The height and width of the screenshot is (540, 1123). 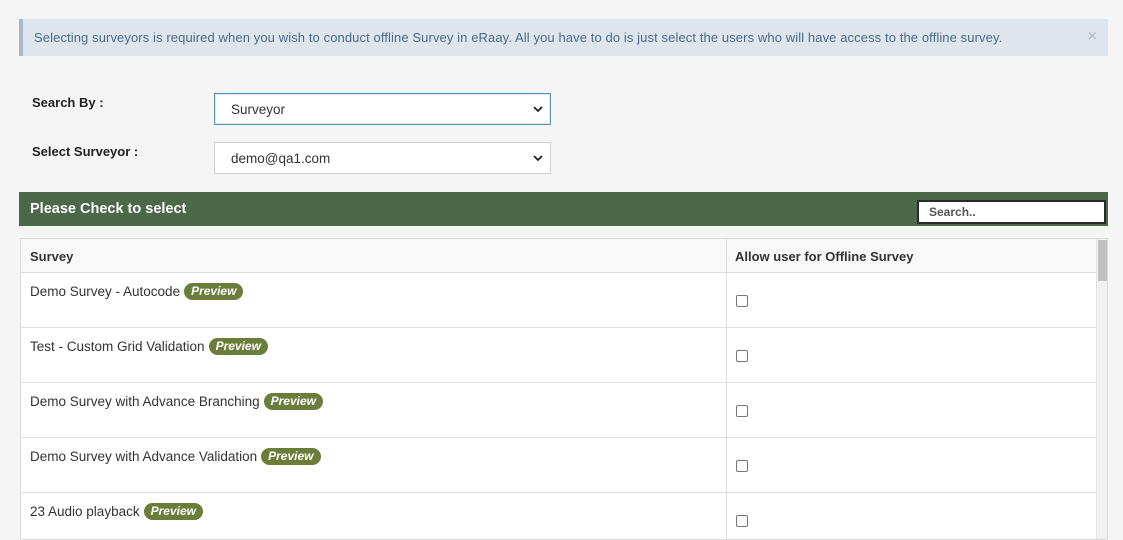 I want to click on survey-name: Demo Survey with Advance Validation, so click(x=144, y=456).